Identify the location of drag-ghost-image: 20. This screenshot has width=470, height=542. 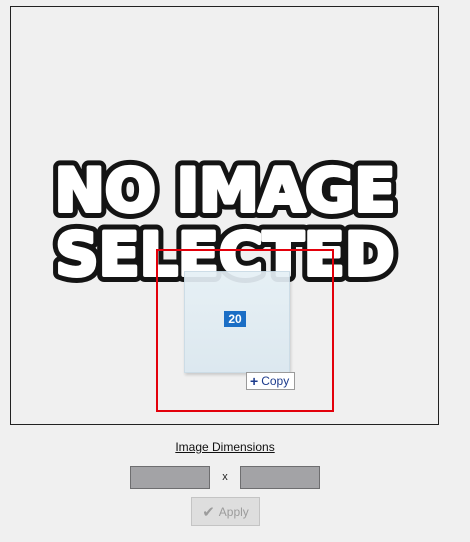
(237, 322).